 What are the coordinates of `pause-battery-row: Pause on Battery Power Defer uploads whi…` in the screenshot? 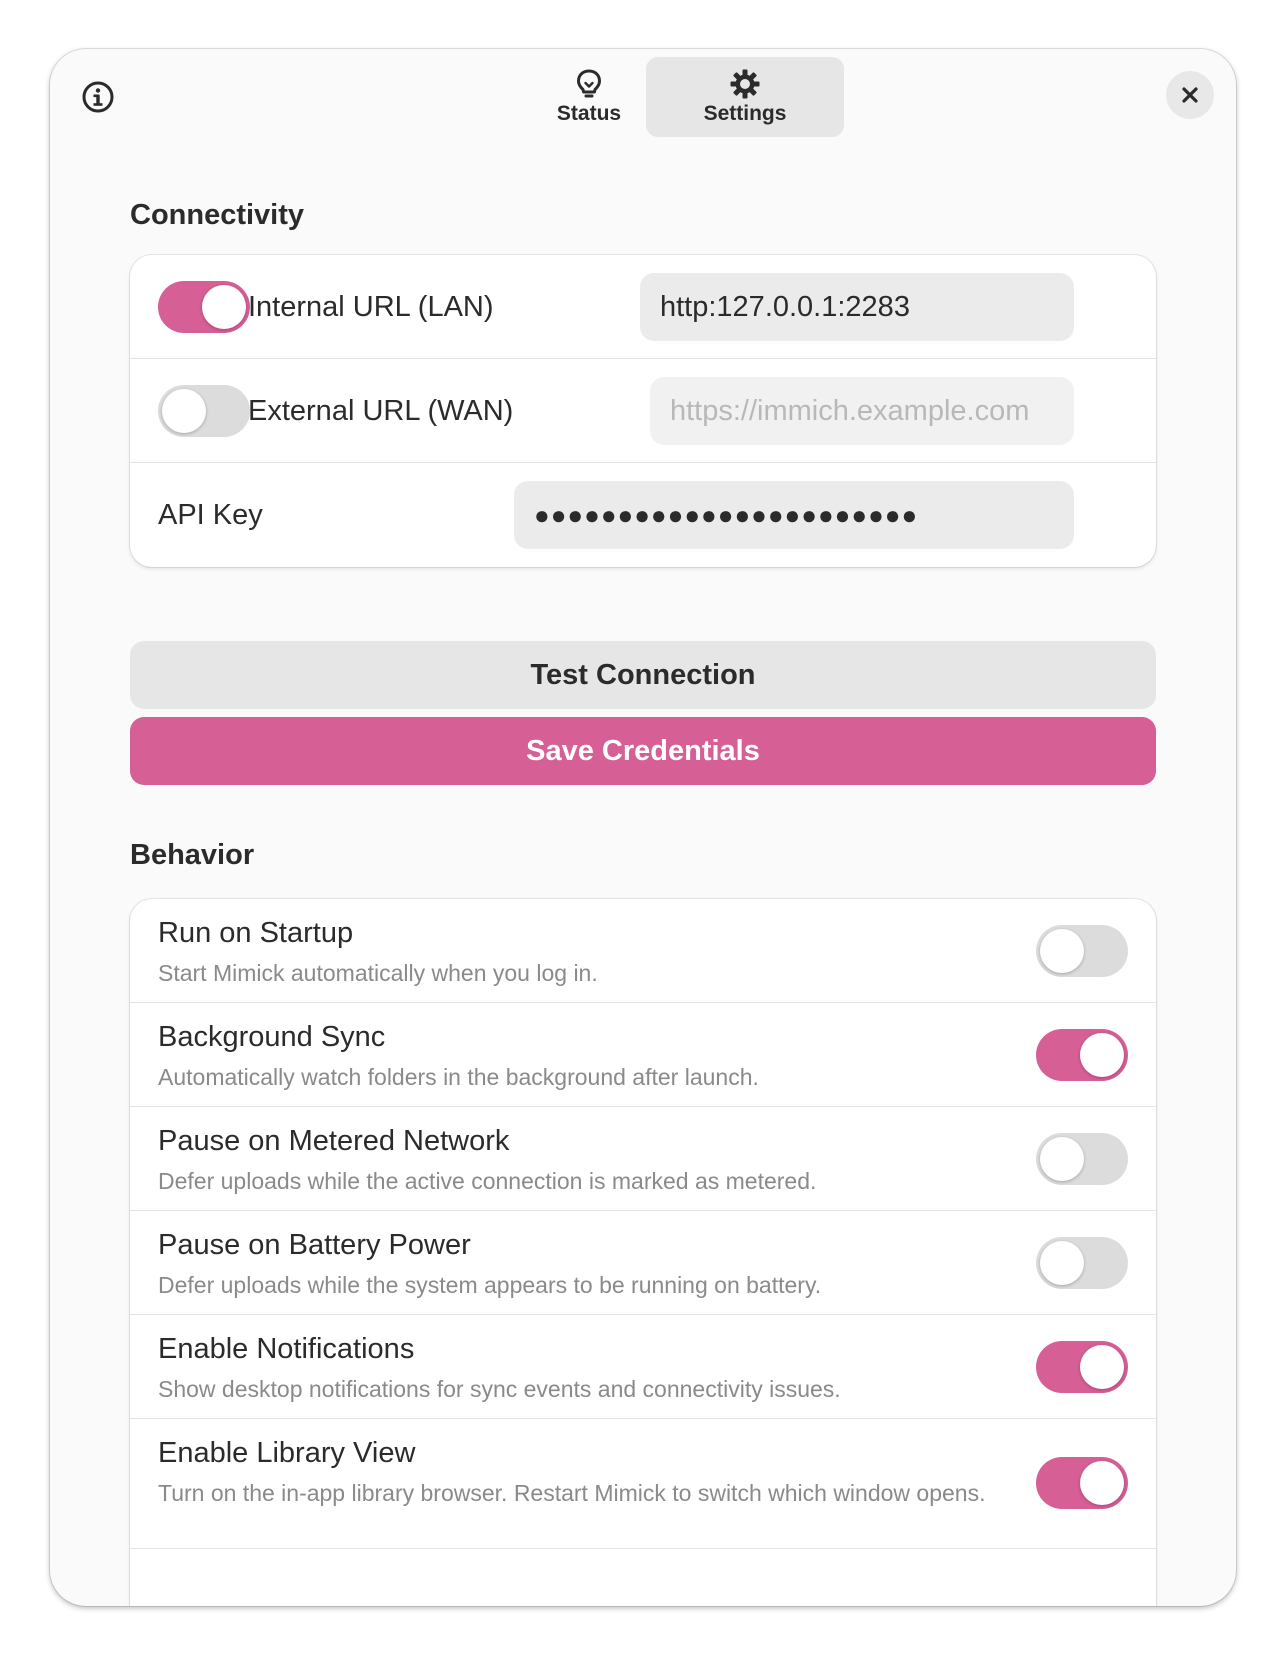 It's located at (643, 1263).